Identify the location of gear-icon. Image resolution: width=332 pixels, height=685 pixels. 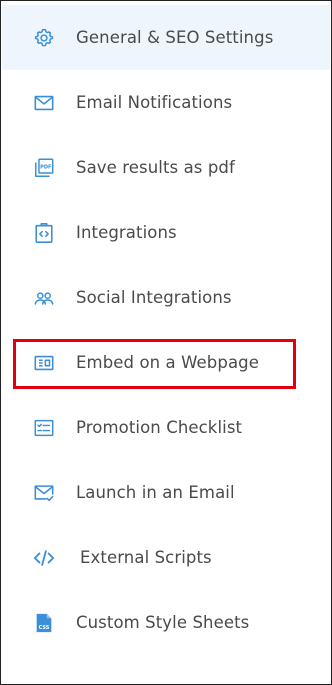
(44, 38).